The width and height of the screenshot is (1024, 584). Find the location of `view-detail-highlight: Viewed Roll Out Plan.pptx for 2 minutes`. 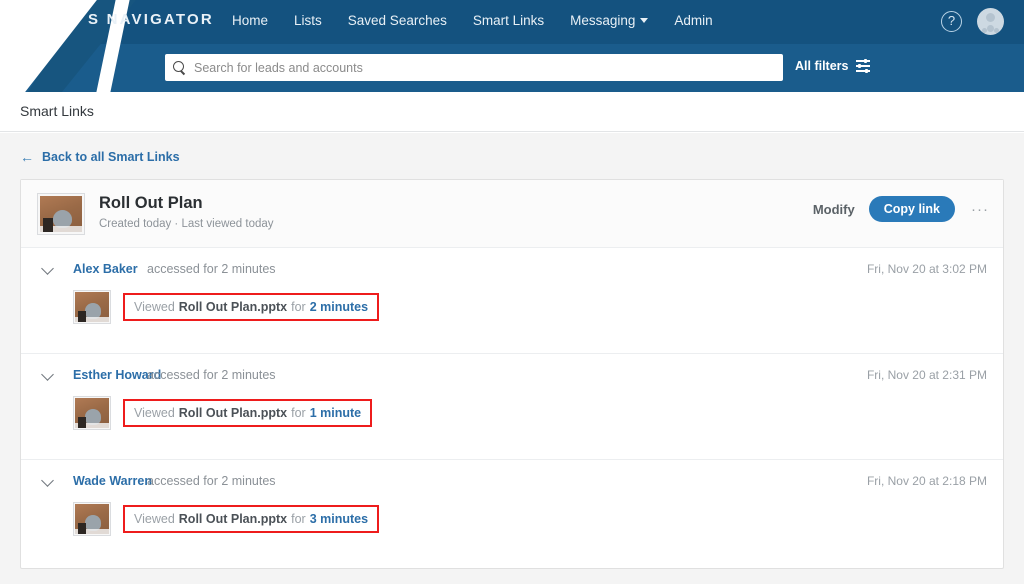

view-detail-highlight: Viewed Roll Out Plan.pptx for 2 minutes is located at coordinates (251, 307).